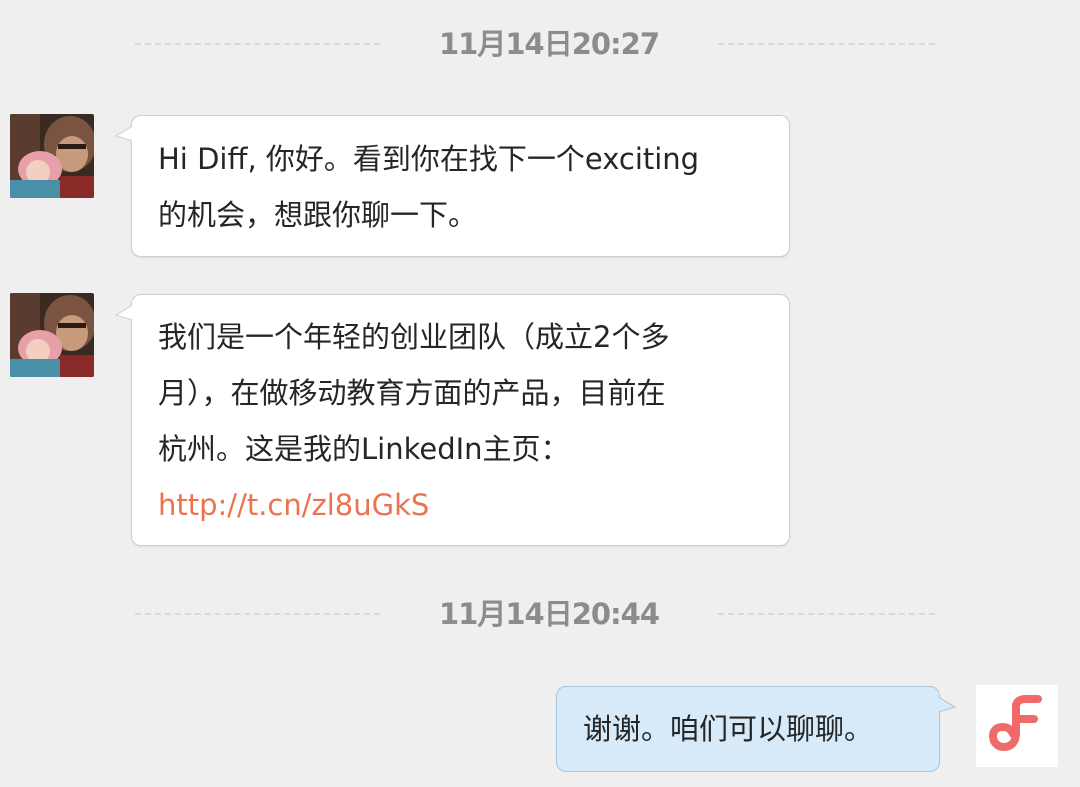 The image size is (1080, 787). Describe the element at coordinates (549, 44) in the screenshot. I see `timestamp: 11月14日20:27` at that location.